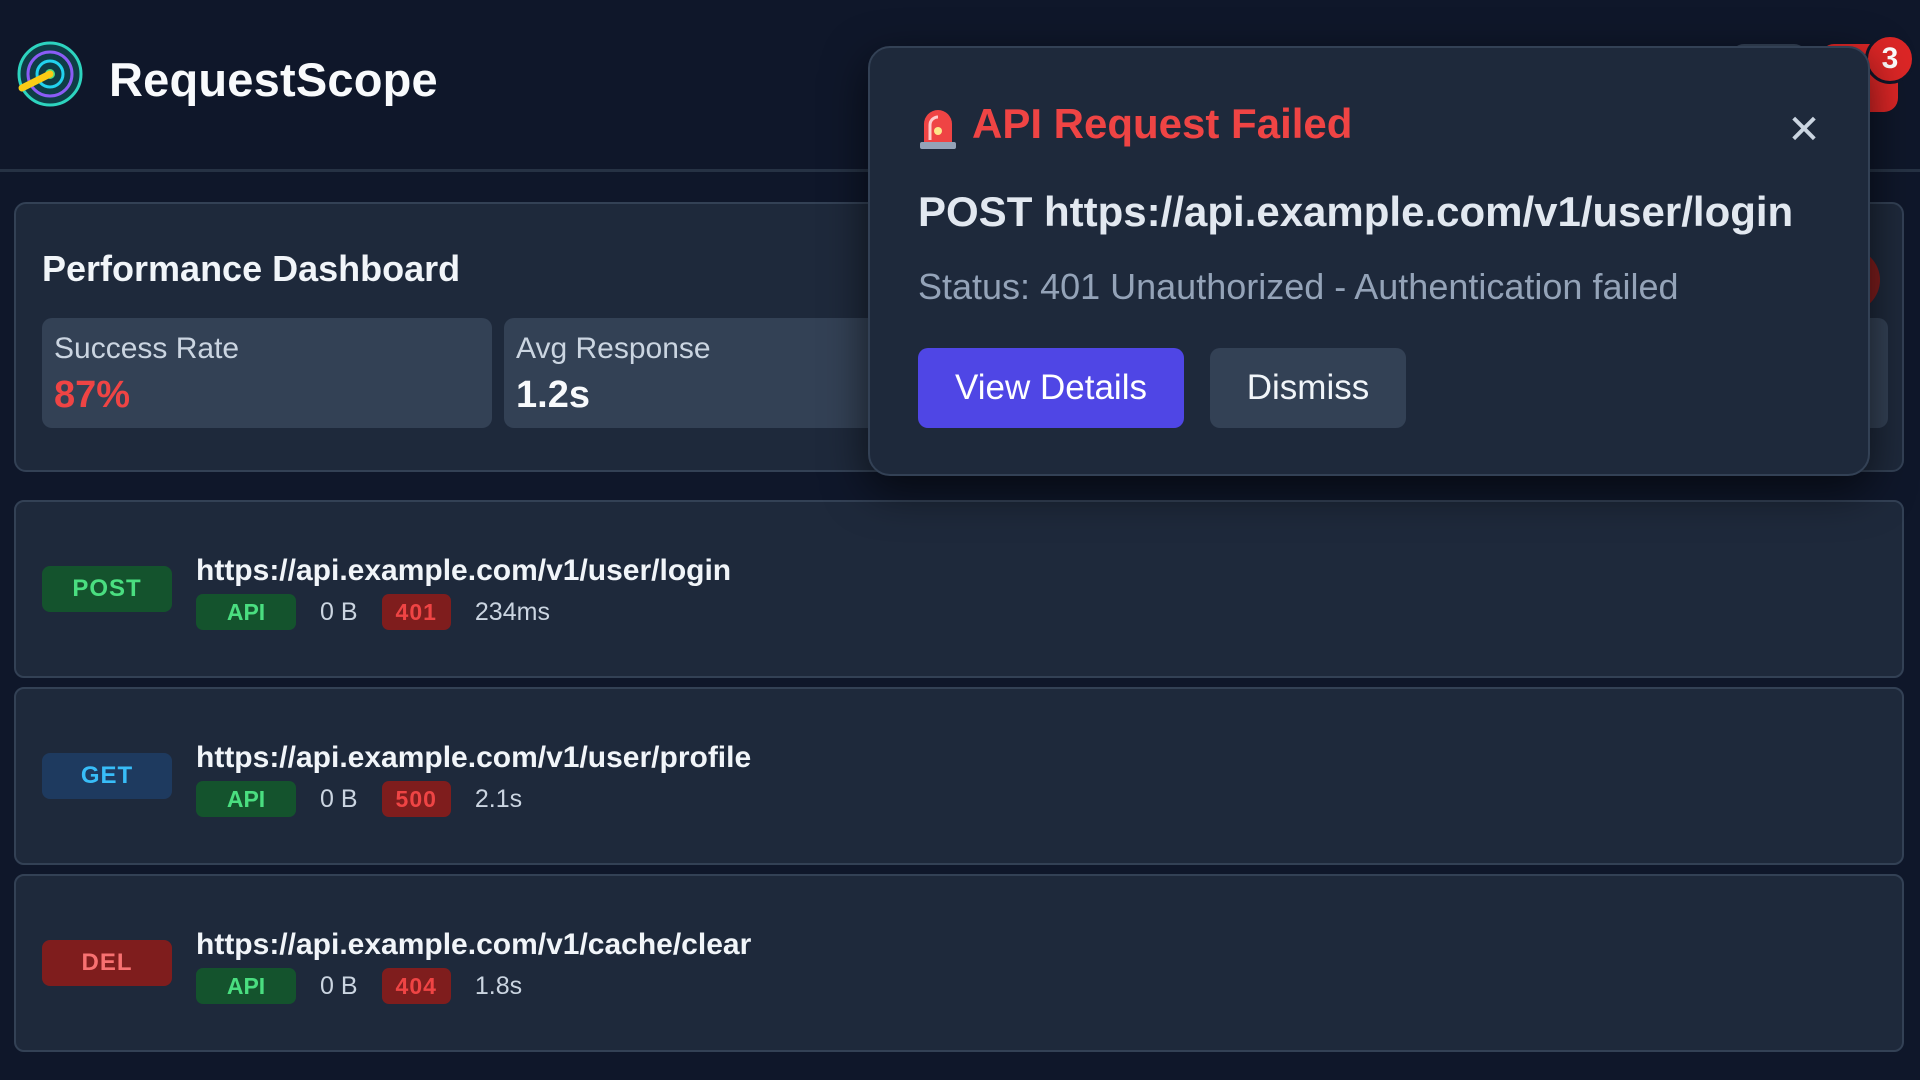 The width and height of the screenshot is (1920, 1080). Describe the element at coordinates (92, 395) in the screenshot. I see `stat-value: 87%` at that location.